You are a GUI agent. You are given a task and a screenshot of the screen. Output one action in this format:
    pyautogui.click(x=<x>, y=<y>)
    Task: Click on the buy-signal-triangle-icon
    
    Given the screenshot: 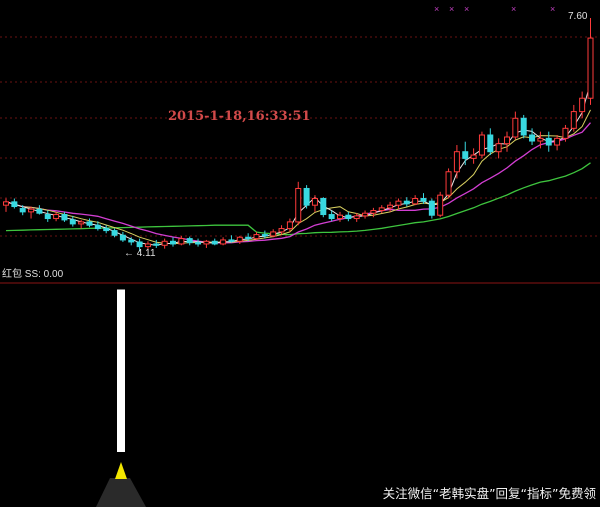 What is the action you would take?
    pyautogui.click(x=121, y=470)
    